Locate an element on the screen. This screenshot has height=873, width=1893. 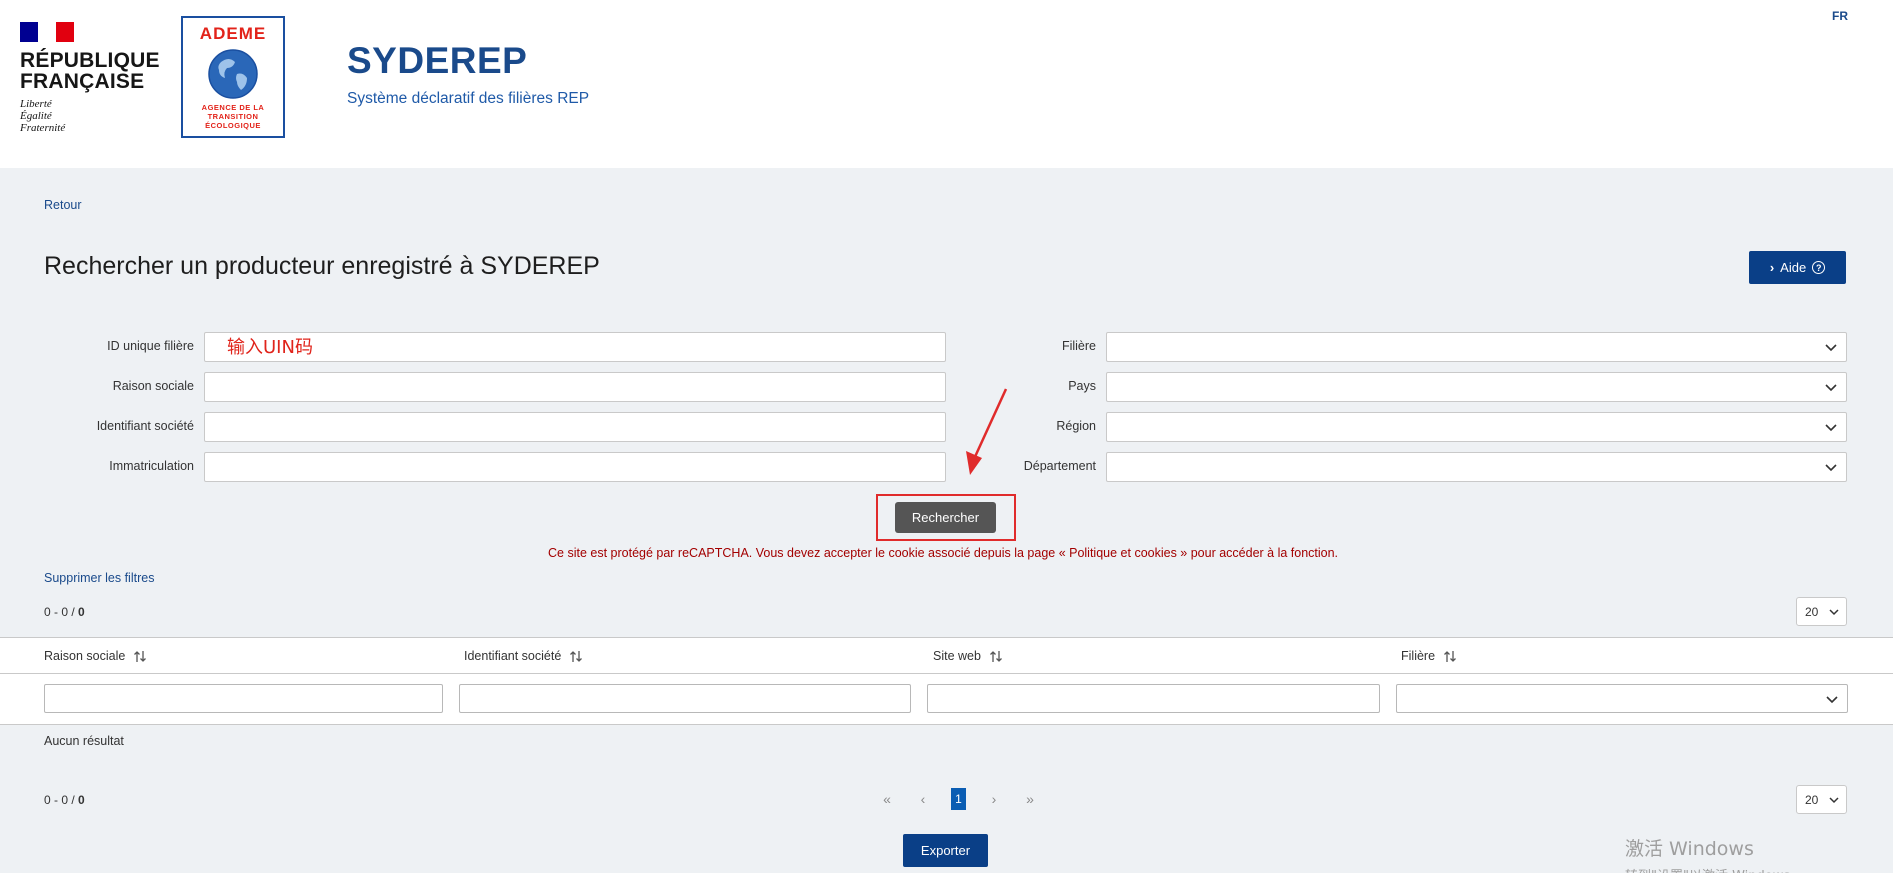
last-page-button: » is located at coordinates (1030, 799).